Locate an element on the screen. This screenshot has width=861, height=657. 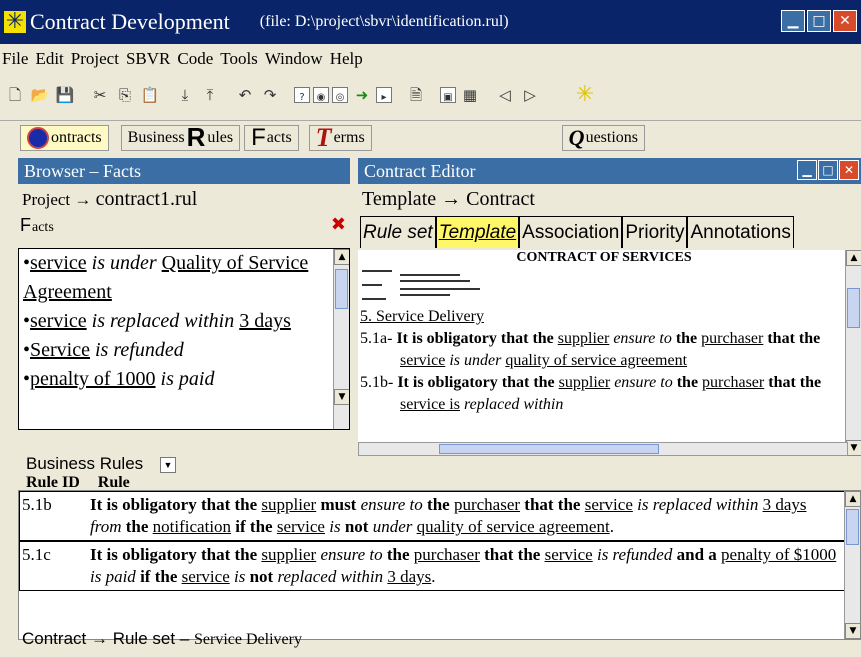
window-controls: ▁ □ ✕ is located at coordinates (819, 21).